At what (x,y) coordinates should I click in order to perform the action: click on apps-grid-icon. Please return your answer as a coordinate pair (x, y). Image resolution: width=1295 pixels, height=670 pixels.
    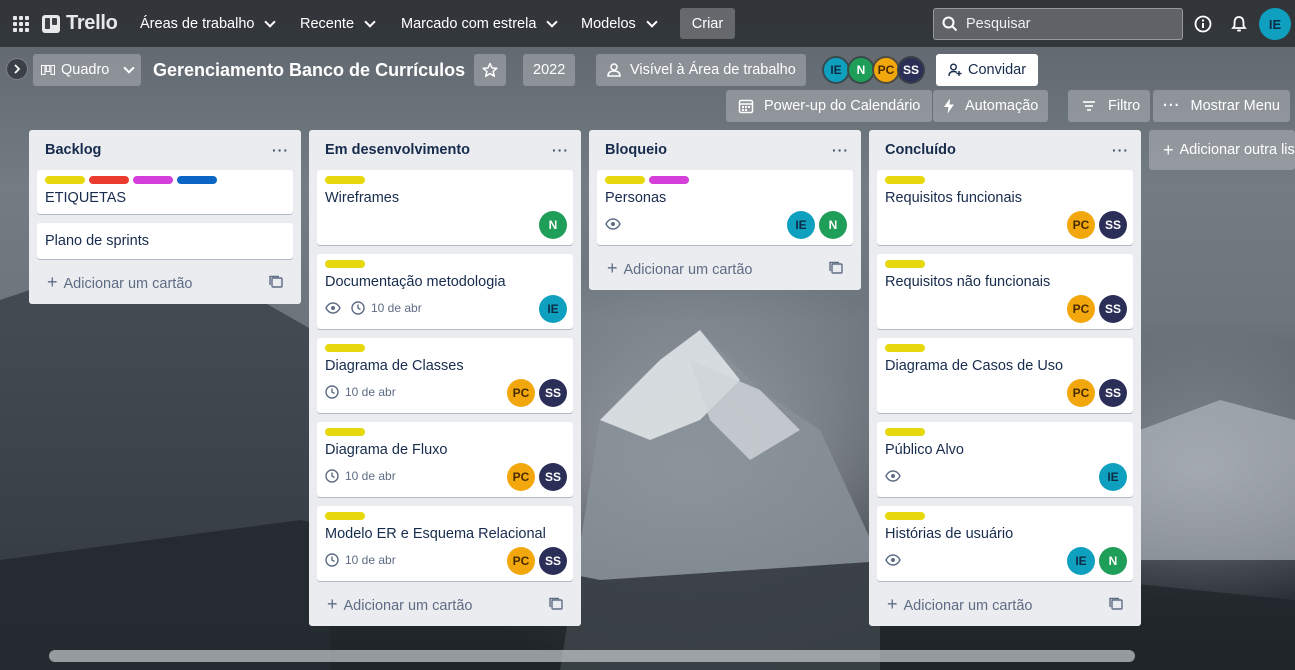
    Looking at the image, I should click on (21, 24).